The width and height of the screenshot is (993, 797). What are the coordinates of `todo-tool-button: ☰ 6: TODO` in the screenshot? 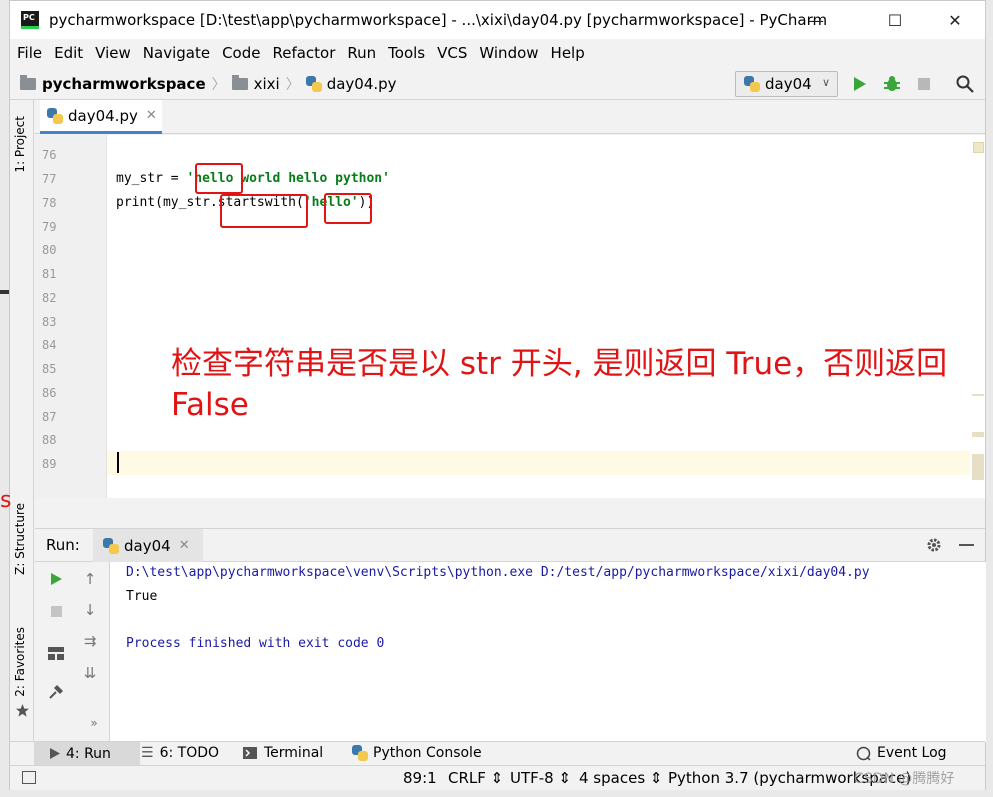 It's located at (180, 753).